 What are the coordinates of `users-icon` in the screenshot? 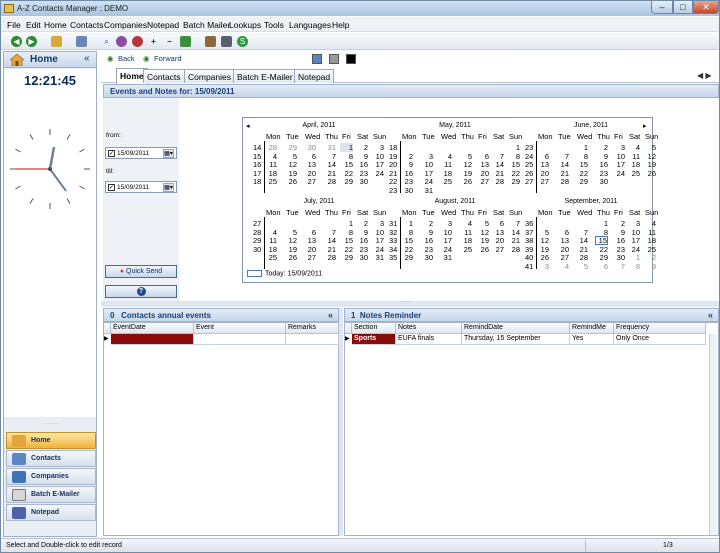 It's located at (121, 41).